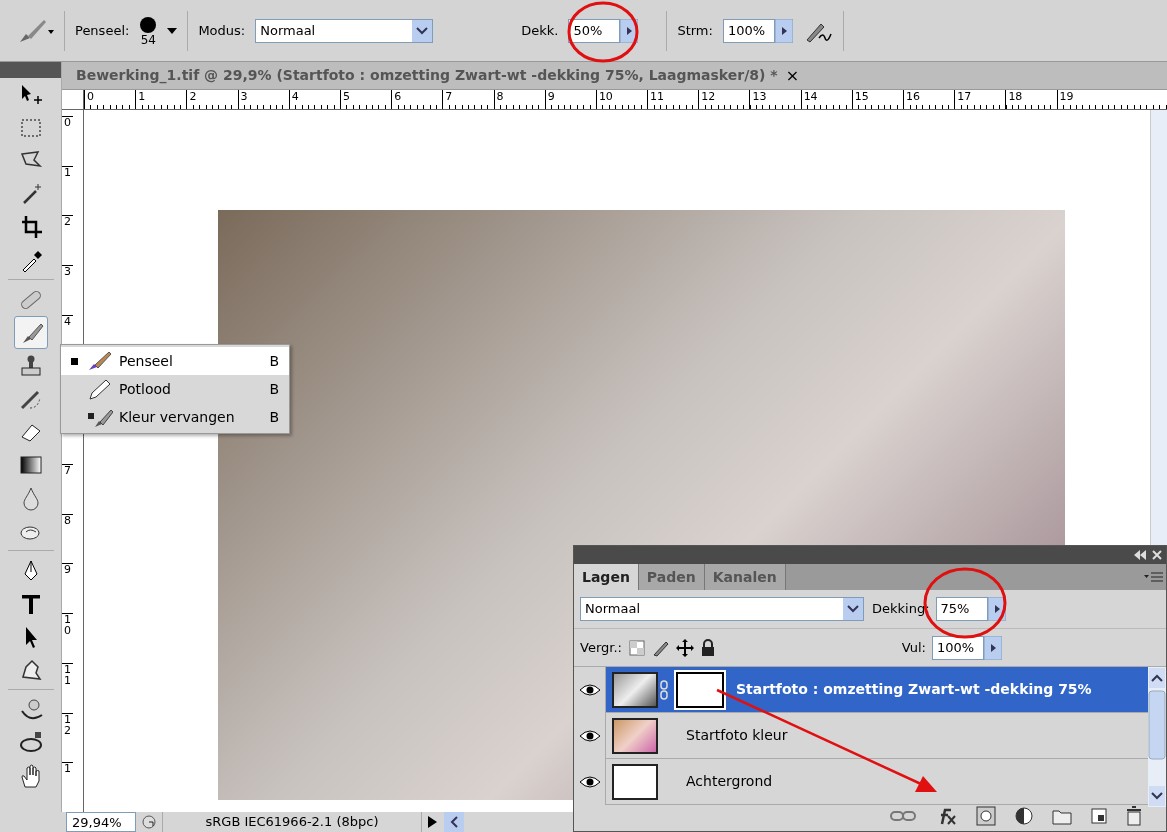 The height and width of the screenshot is (832, 1167). What do you see at coordinates (861, 736) in the screenshot?
I see `layer-row: Startfoto kleur` at bounding box center [861, 736].